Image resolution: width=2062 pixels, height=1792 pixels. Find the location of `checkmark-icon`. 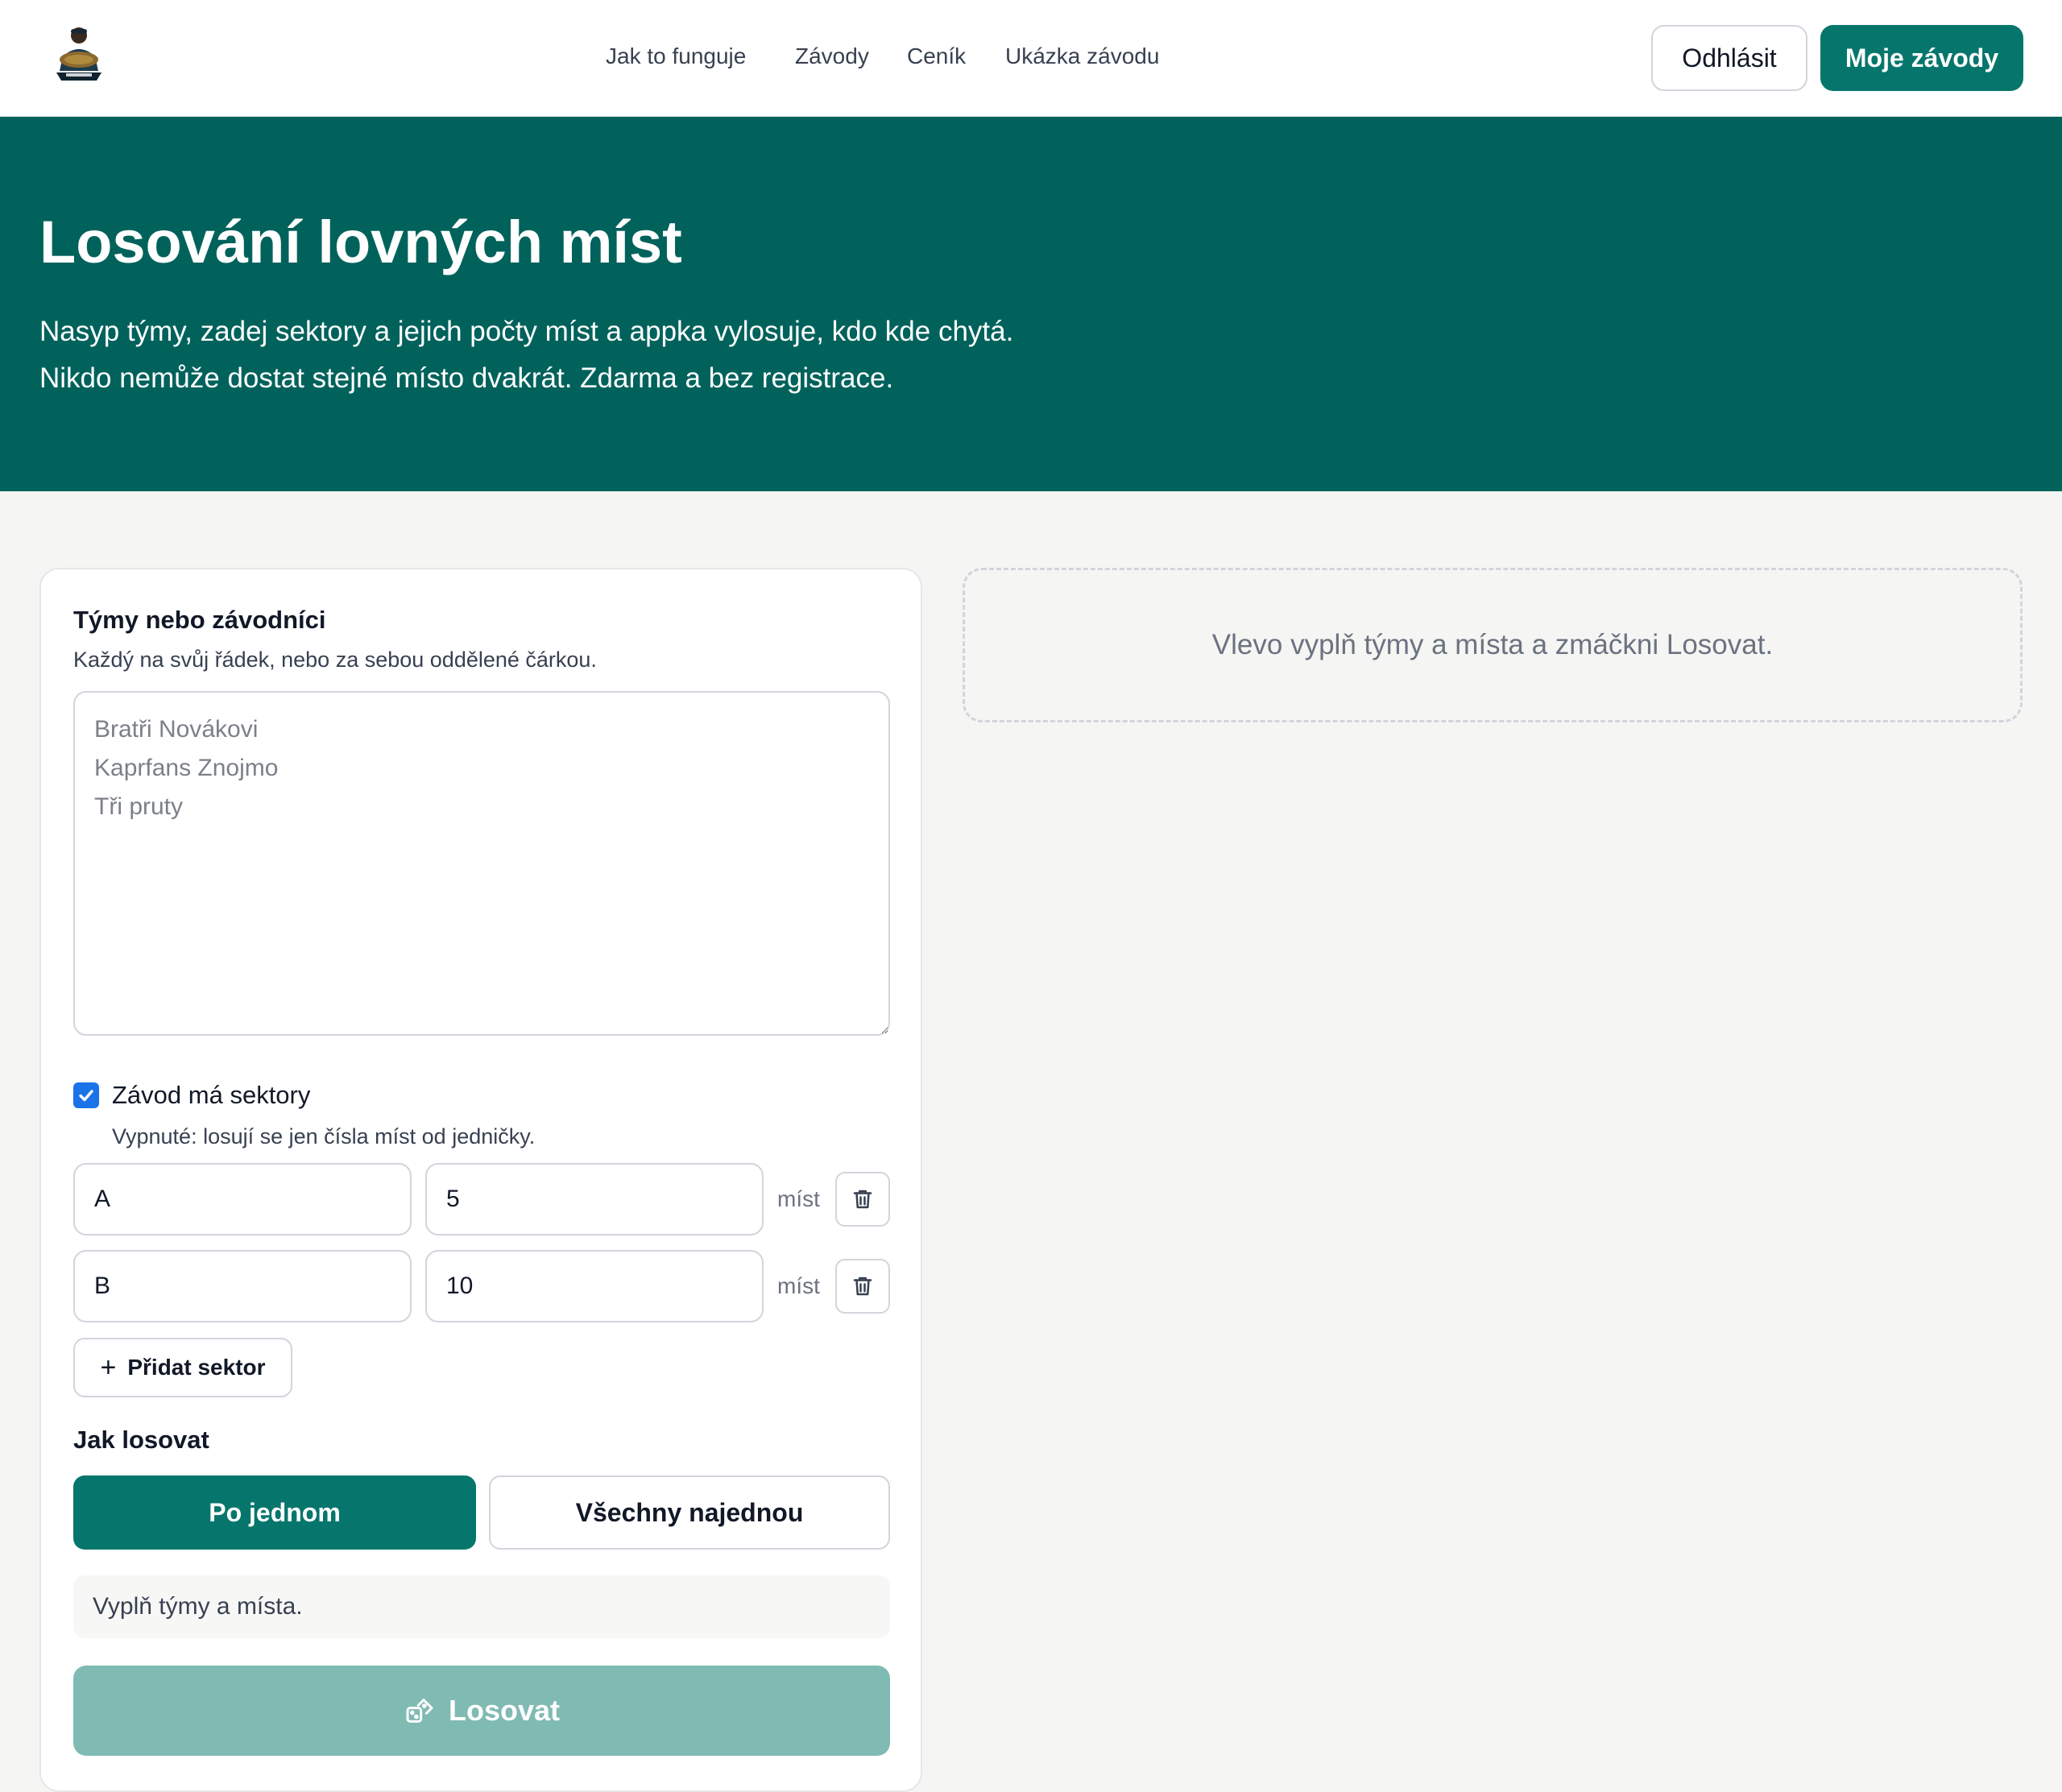

checkmark-icon is located at coordinates (86, 1096).